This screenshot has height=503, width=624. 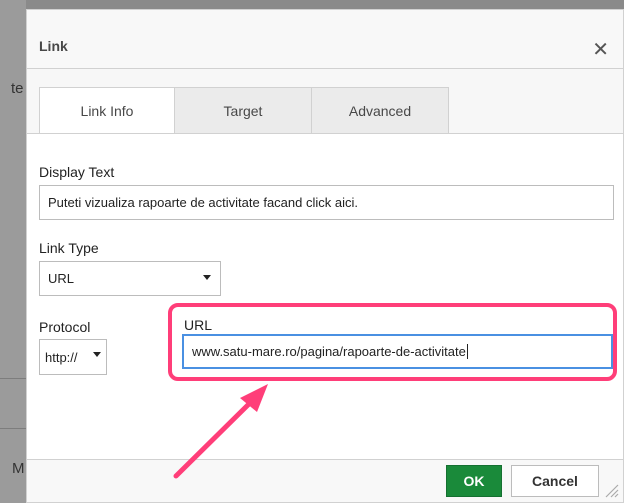 What do you see at coordinates (17, 88) in the screenshot?
I see `backdrop-text-fragment: te` at bounding box center [17, 88].